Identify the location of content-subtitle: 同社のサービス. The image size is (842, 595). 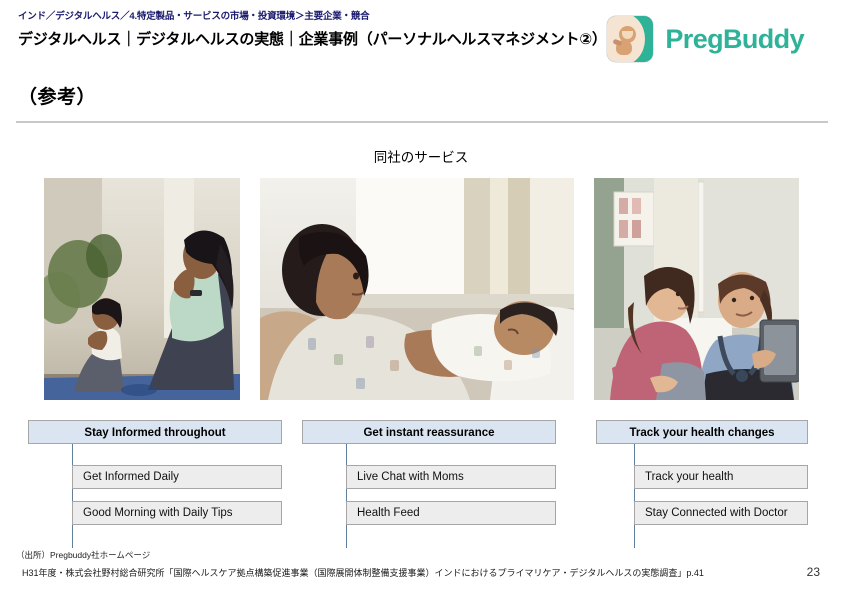
(421, 157).